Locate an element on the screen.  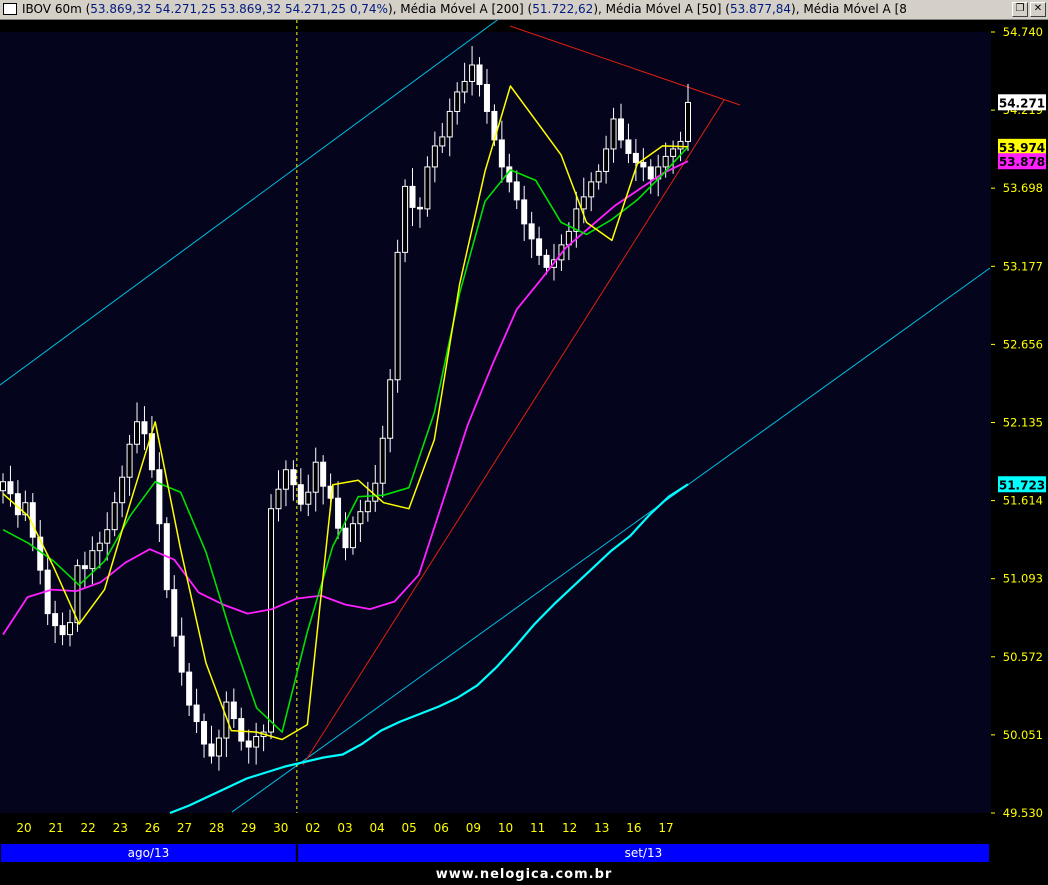
x-tick-label: 04 is located at coordinates (376, 828).